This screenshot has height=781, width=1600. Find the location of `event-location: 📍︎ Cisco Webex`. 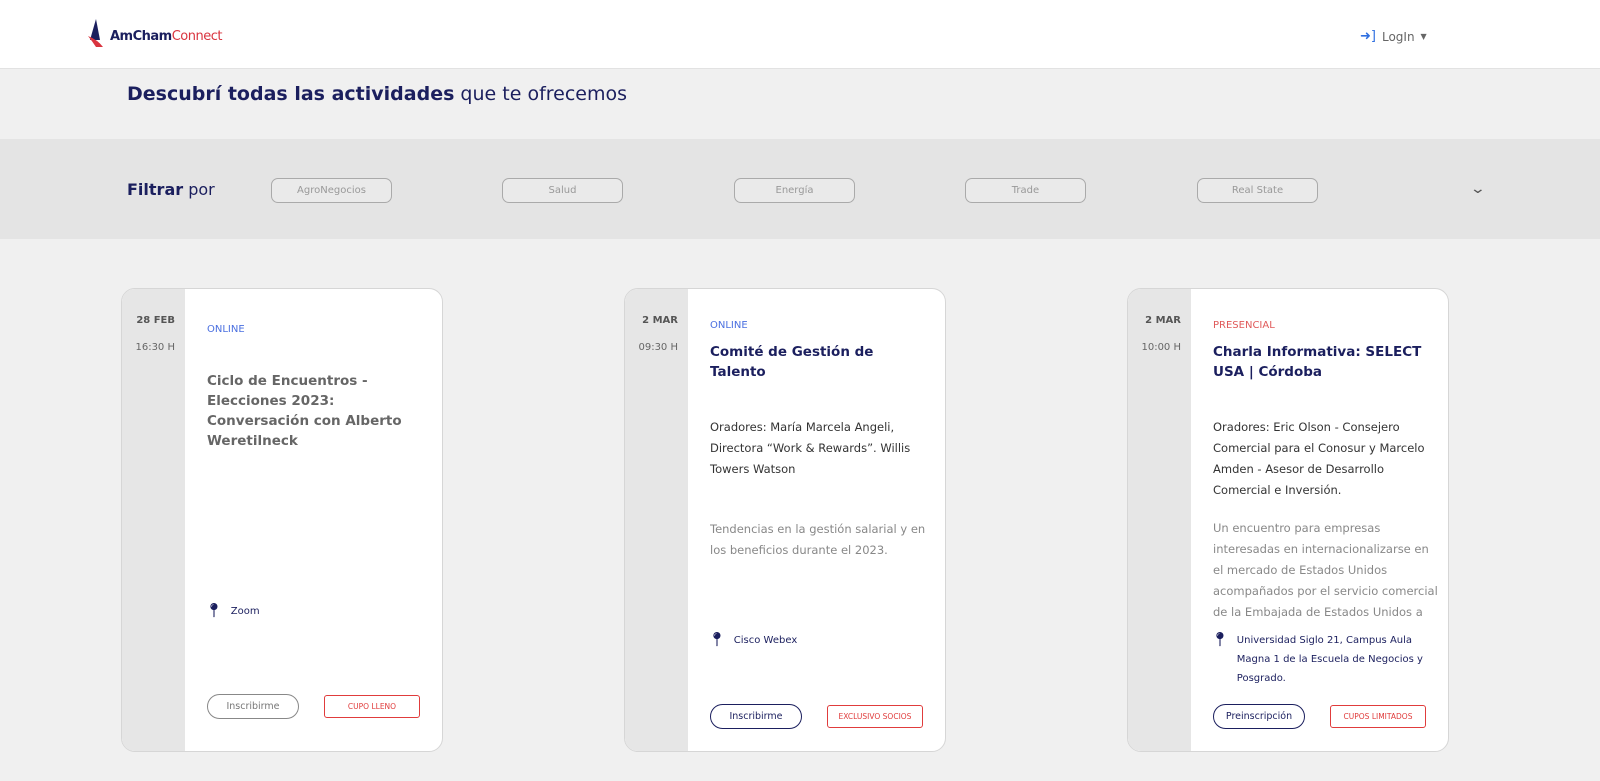

event-location: 📍︎ Cisco Webex is located at coordinates (753, 640).